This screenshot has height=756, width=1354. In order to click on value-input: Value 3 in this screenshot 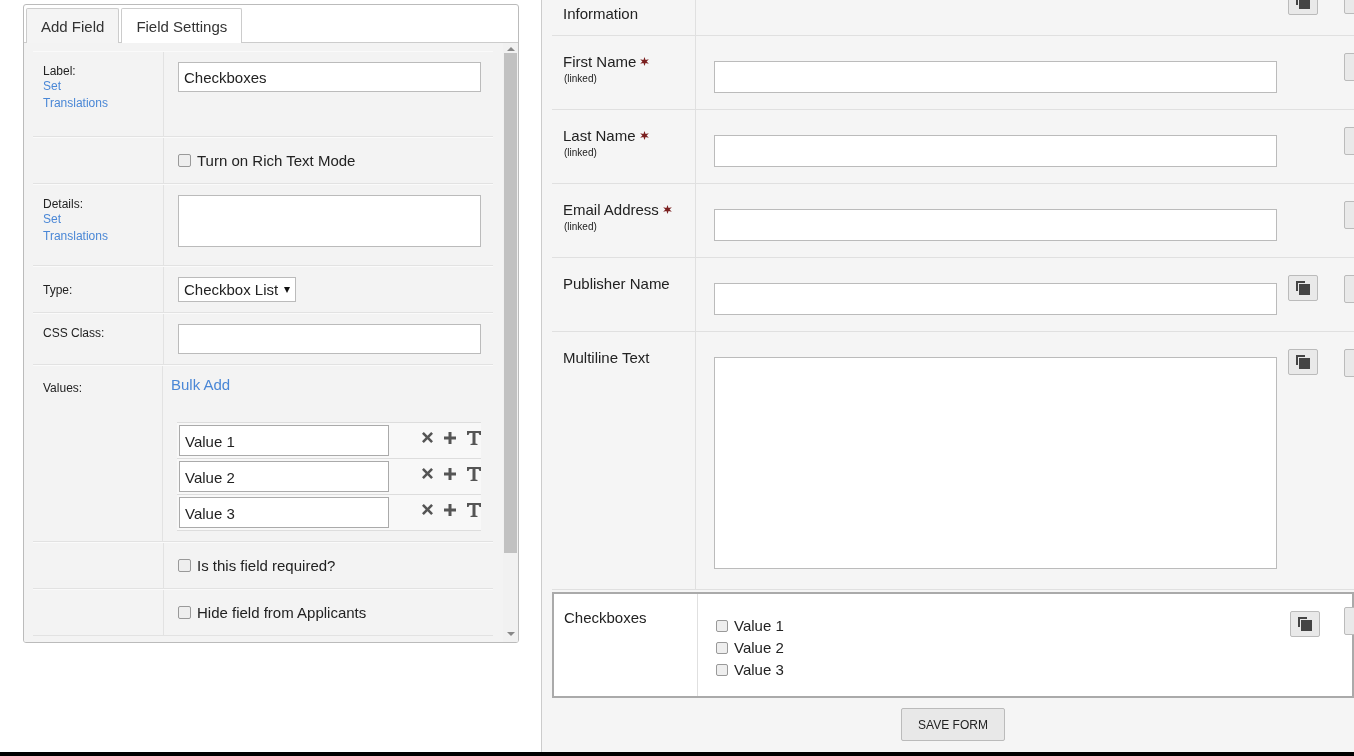, I will do `click(284, 512)`.